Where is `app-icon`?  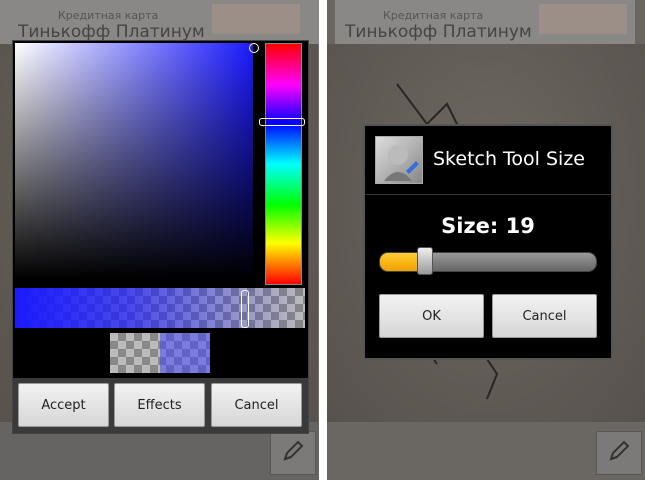 app-icon is located at coordinates (399, 160).